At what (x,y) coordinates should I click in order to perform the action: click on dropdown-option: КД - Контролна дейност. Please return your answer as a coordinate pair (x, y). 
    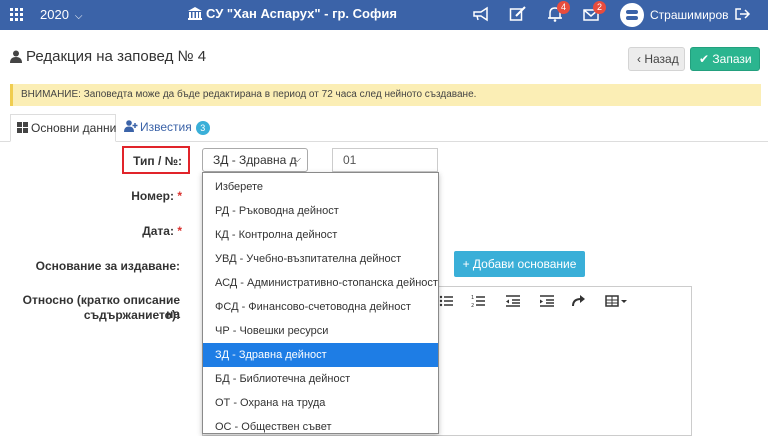
    Looking at the image, I should click on (320, 235).